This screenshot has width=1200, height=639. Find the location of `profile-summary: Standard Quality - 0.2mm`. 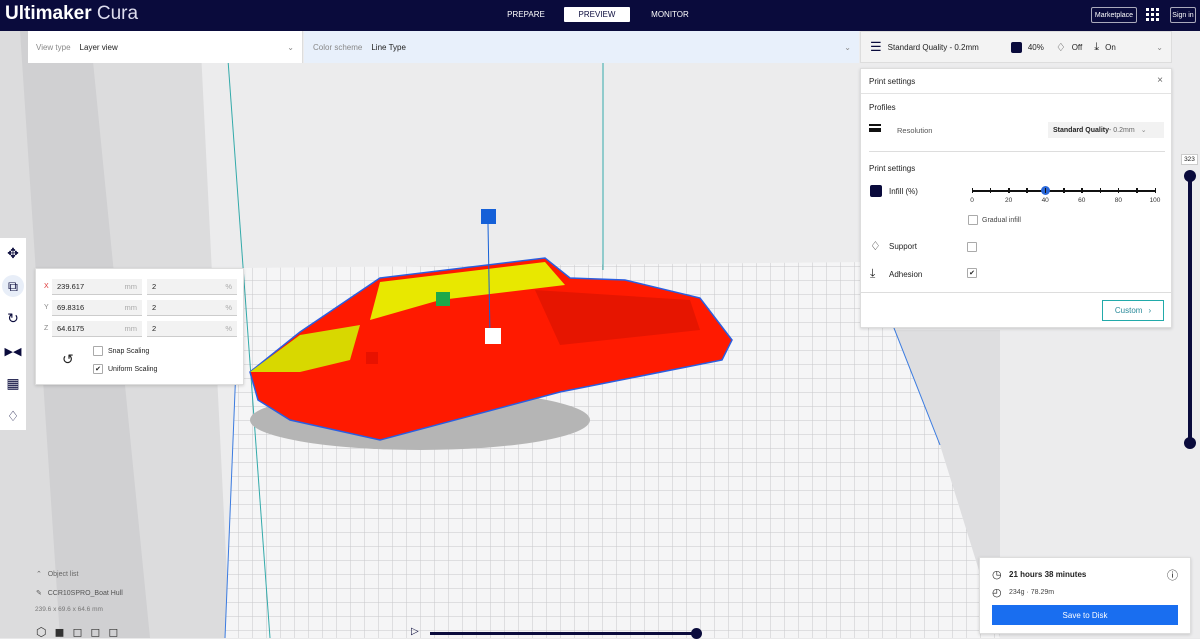

profile-summary: Standard Quality - 0.2mm is located at coordinates (933, 47).